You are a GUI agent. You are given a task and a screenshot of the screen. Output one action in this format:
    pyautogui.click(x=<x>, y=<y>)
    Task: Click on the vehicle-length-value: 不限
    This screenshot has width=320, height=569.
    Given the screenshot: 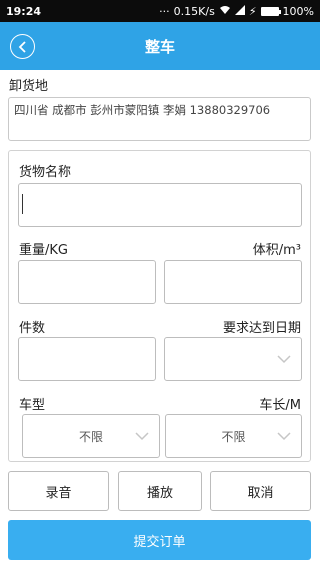 What is the action you would take?
    pyautogui.click(x=233, y=436)
    